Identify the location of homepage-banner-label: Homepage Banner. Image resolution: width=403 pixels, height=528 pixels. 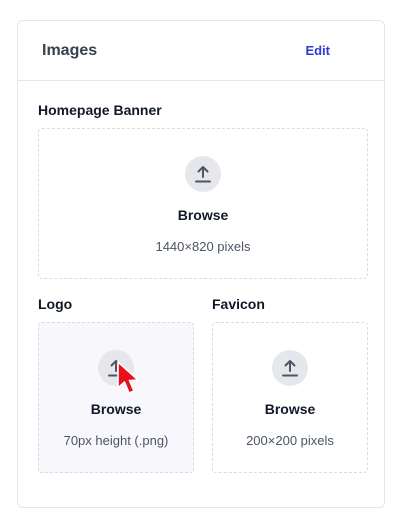
(100, 110).